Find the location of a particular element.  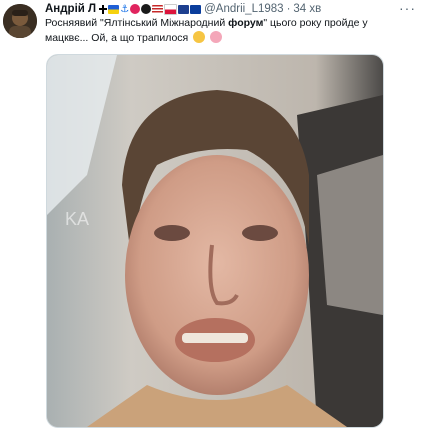

uk-flag-icon is located at coordinates (184, 9).